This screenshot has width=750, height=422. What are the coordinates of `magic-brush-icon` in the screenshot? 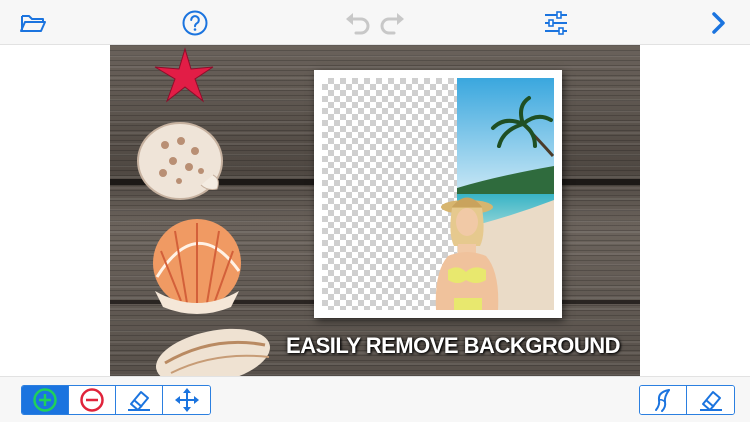 It's located at (662, 400).